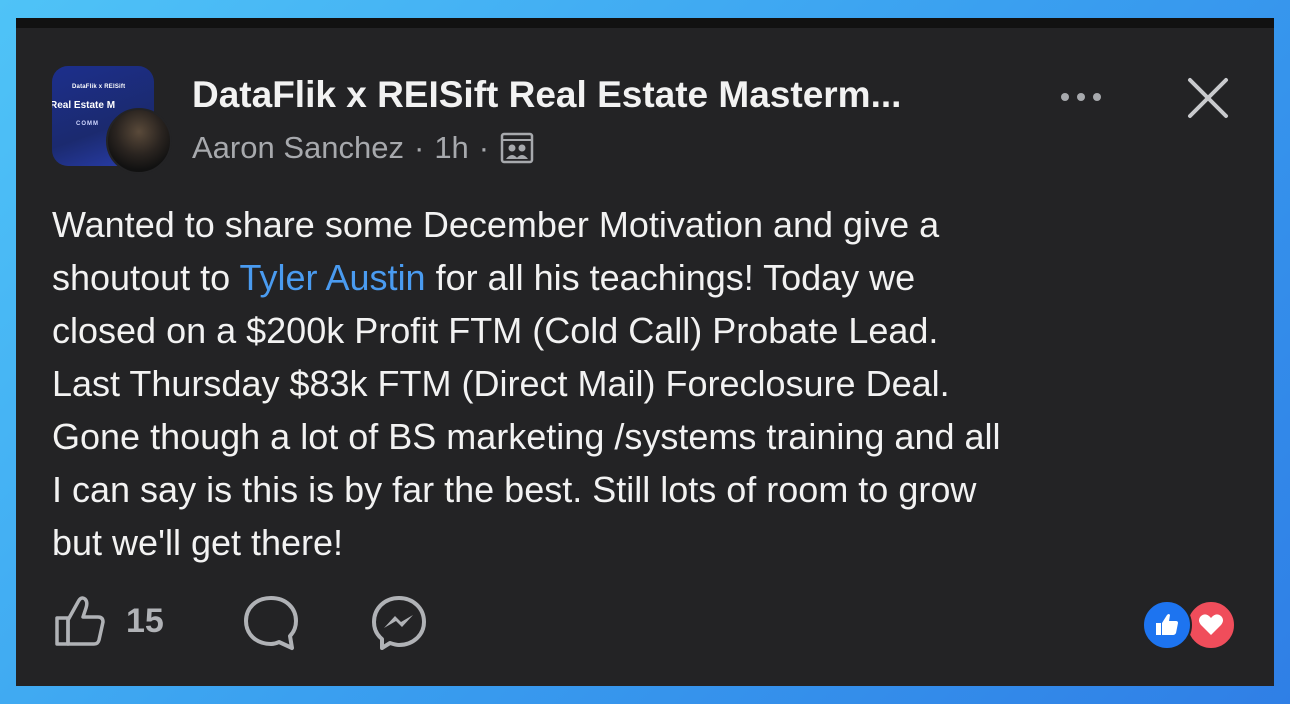  Describe the element at coordinates (451, 148) in the screenshot. I see `post-time: 1h` at that location.